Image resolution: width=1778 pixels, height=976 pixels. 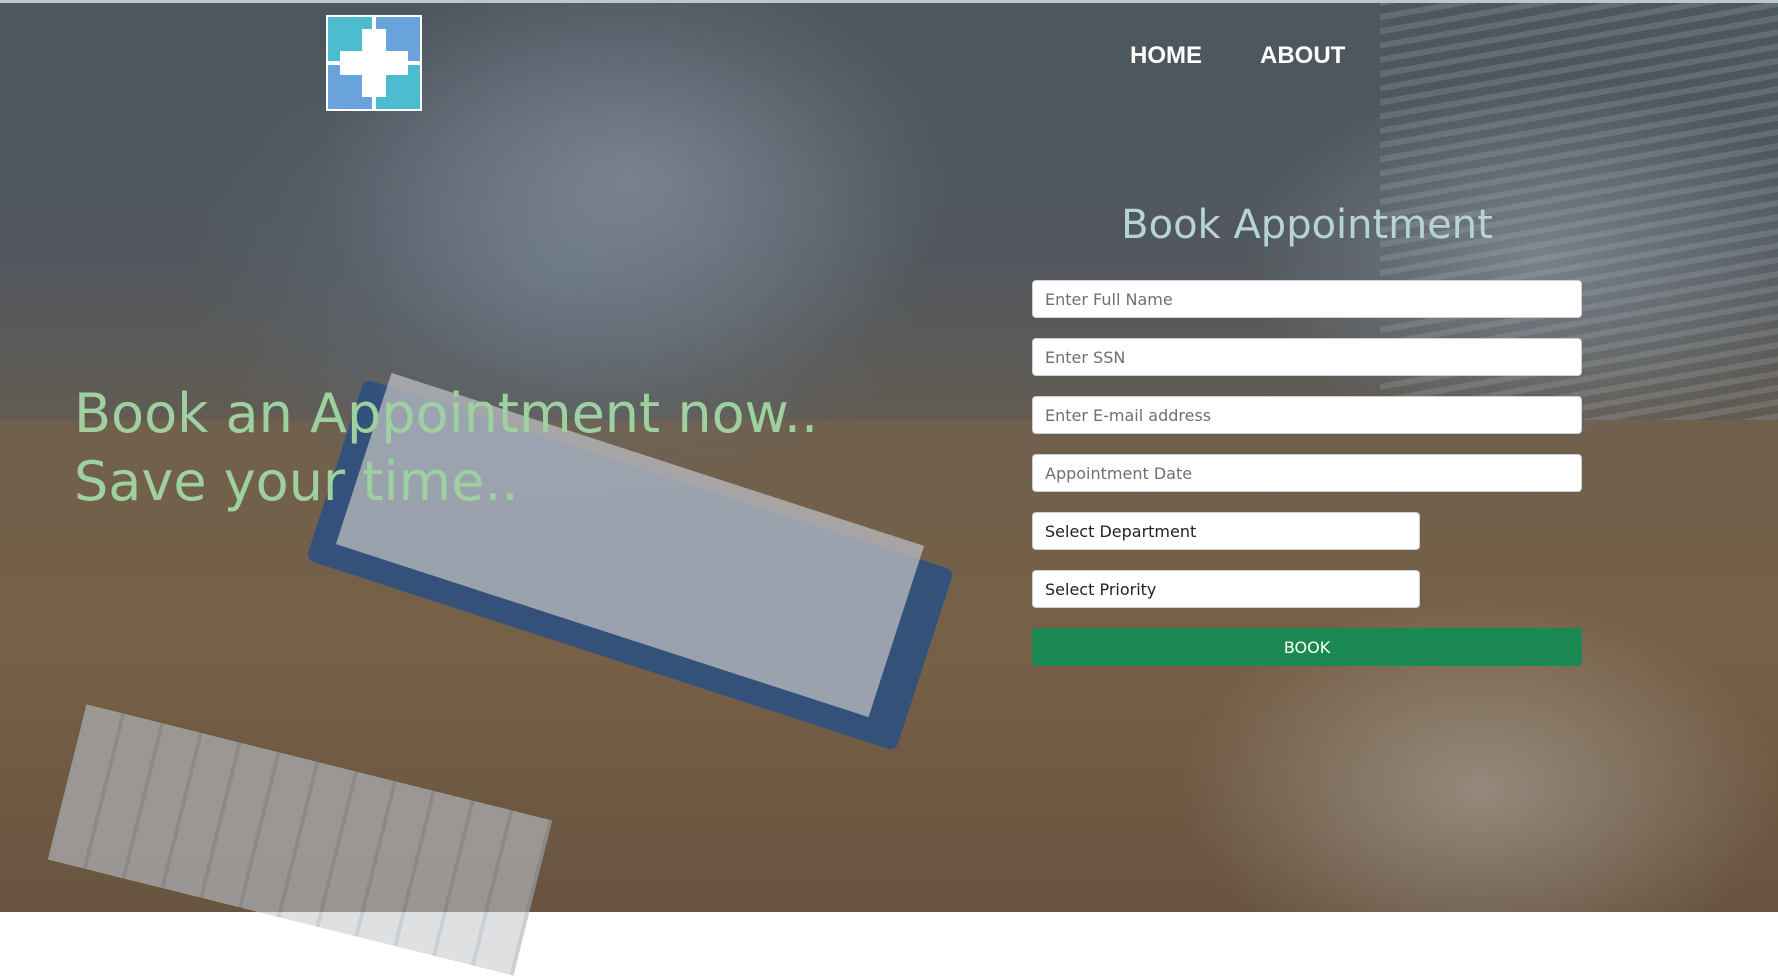 What do you see at coordinates (1307, 473) in the screenshot?
I see `appointment-date-input` at bounding box center [1307, 473].